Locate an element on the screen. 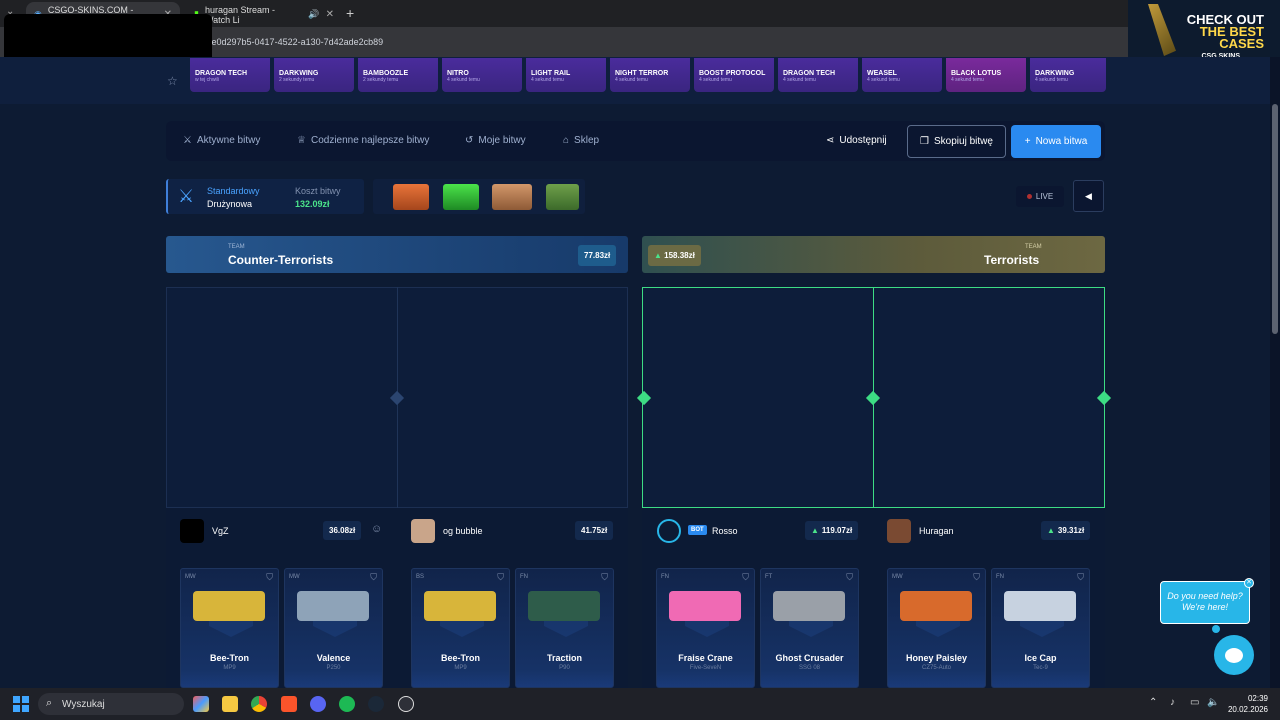 The image size is (1280, 720). copilot-icon is located at coordinates (201, 704).